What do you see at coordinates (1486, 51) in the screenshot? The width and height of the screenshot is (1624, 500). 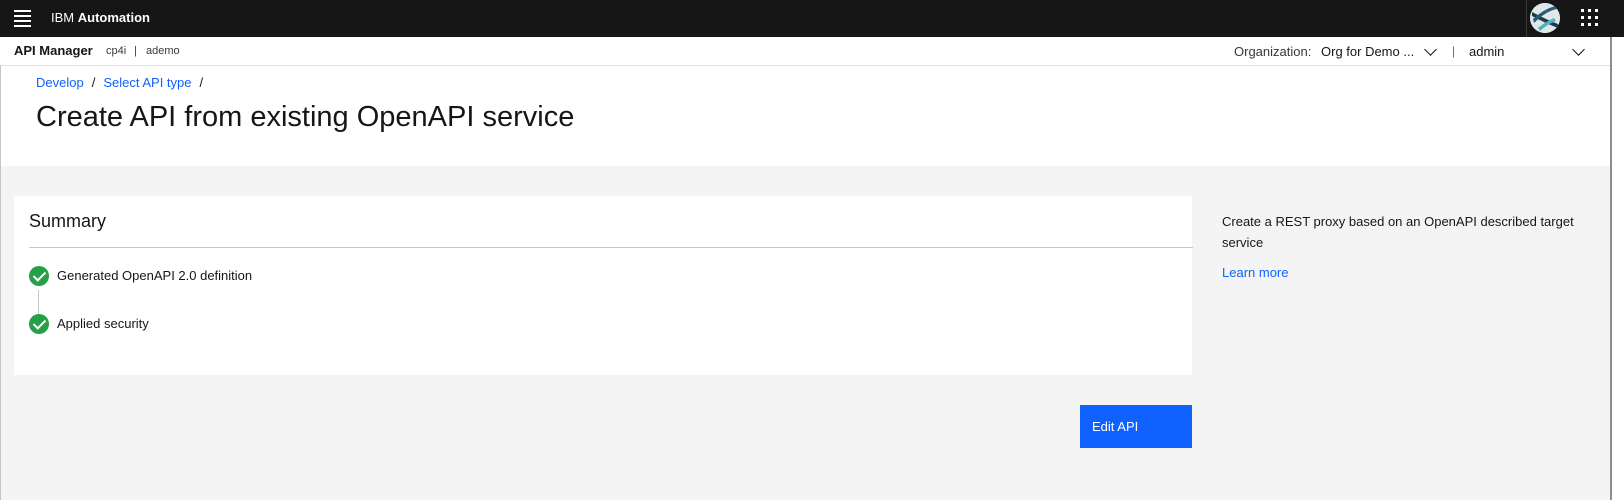 I see `user-menu: admin` at bounding box center [1486, 51].